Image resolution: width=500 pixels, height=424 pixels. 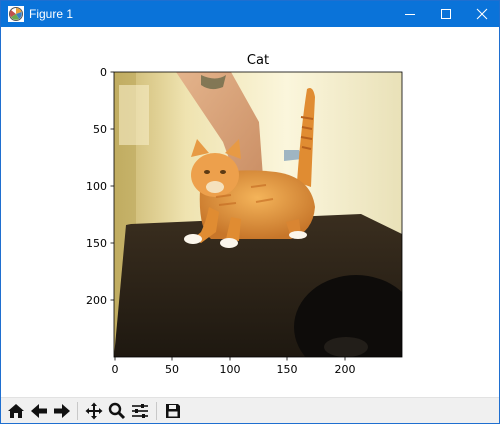 I want to click on zoom-button, so click(x=117, y=411).